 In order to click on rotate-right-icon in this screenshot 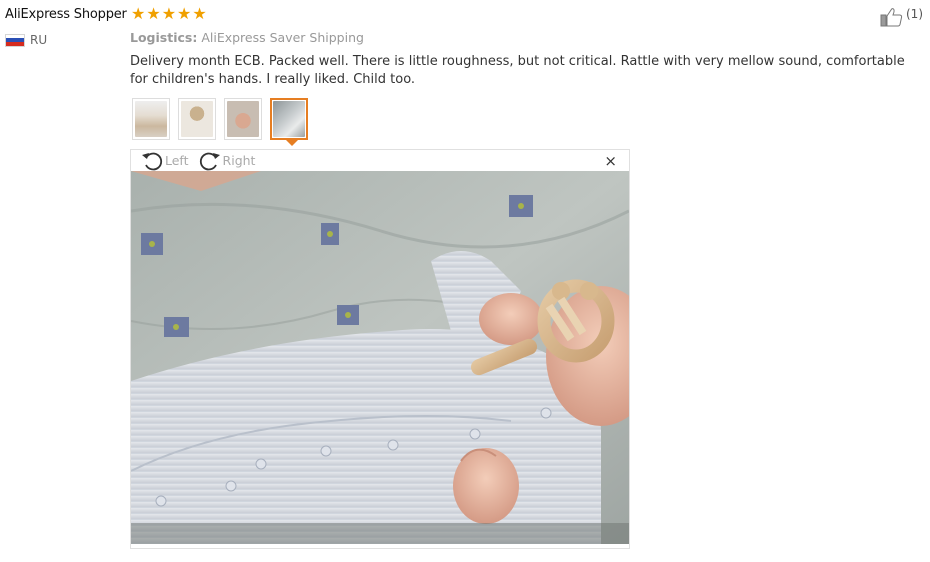, I will do `click(209, 161)`.